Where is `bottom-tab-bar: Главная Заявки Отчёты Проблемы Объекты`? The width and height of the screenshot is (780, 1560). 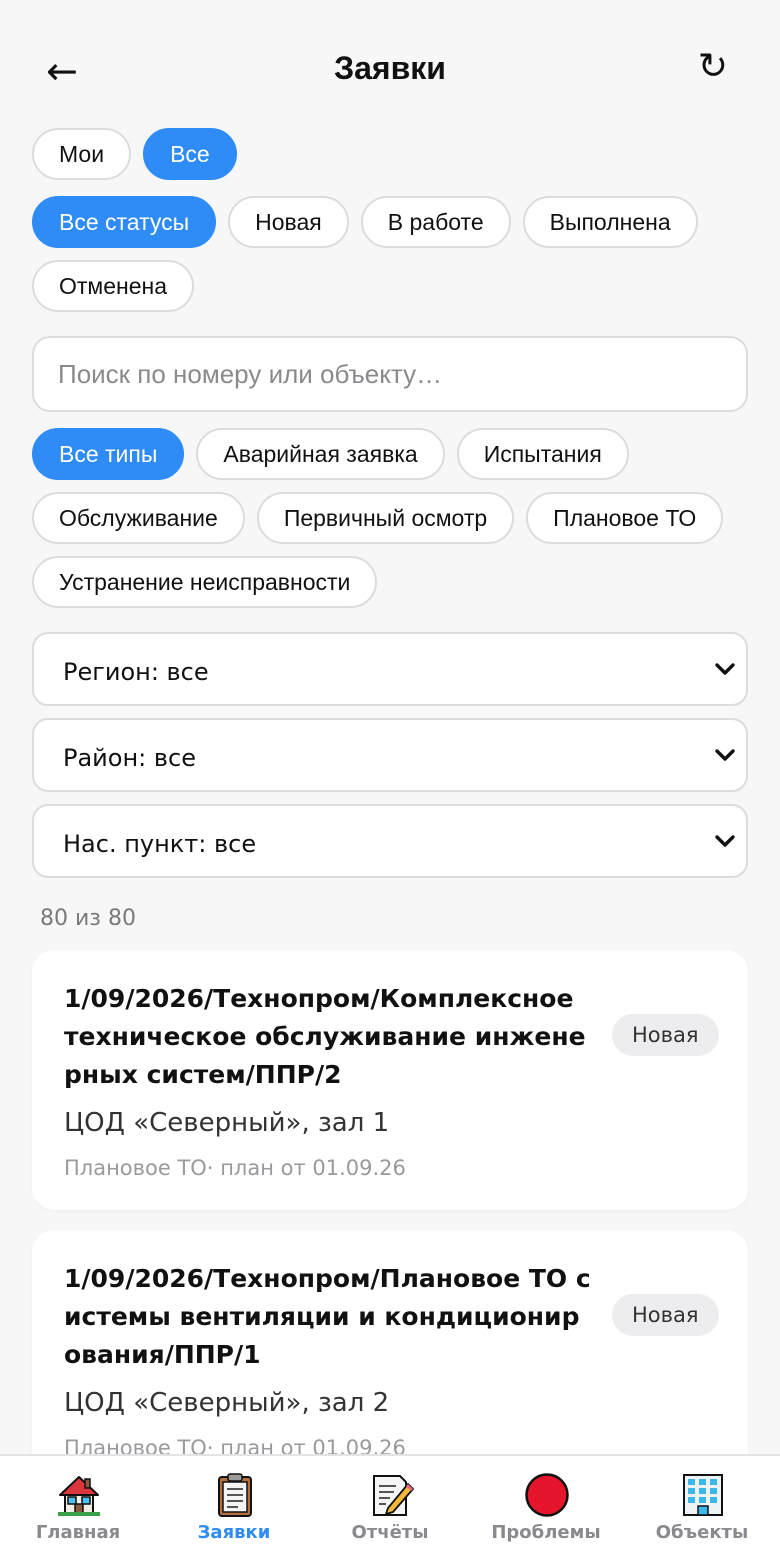 bottom-tab-bar: Главная Заявки Отчёты Проблемы Объекты is located at coordinates (390, 1507).